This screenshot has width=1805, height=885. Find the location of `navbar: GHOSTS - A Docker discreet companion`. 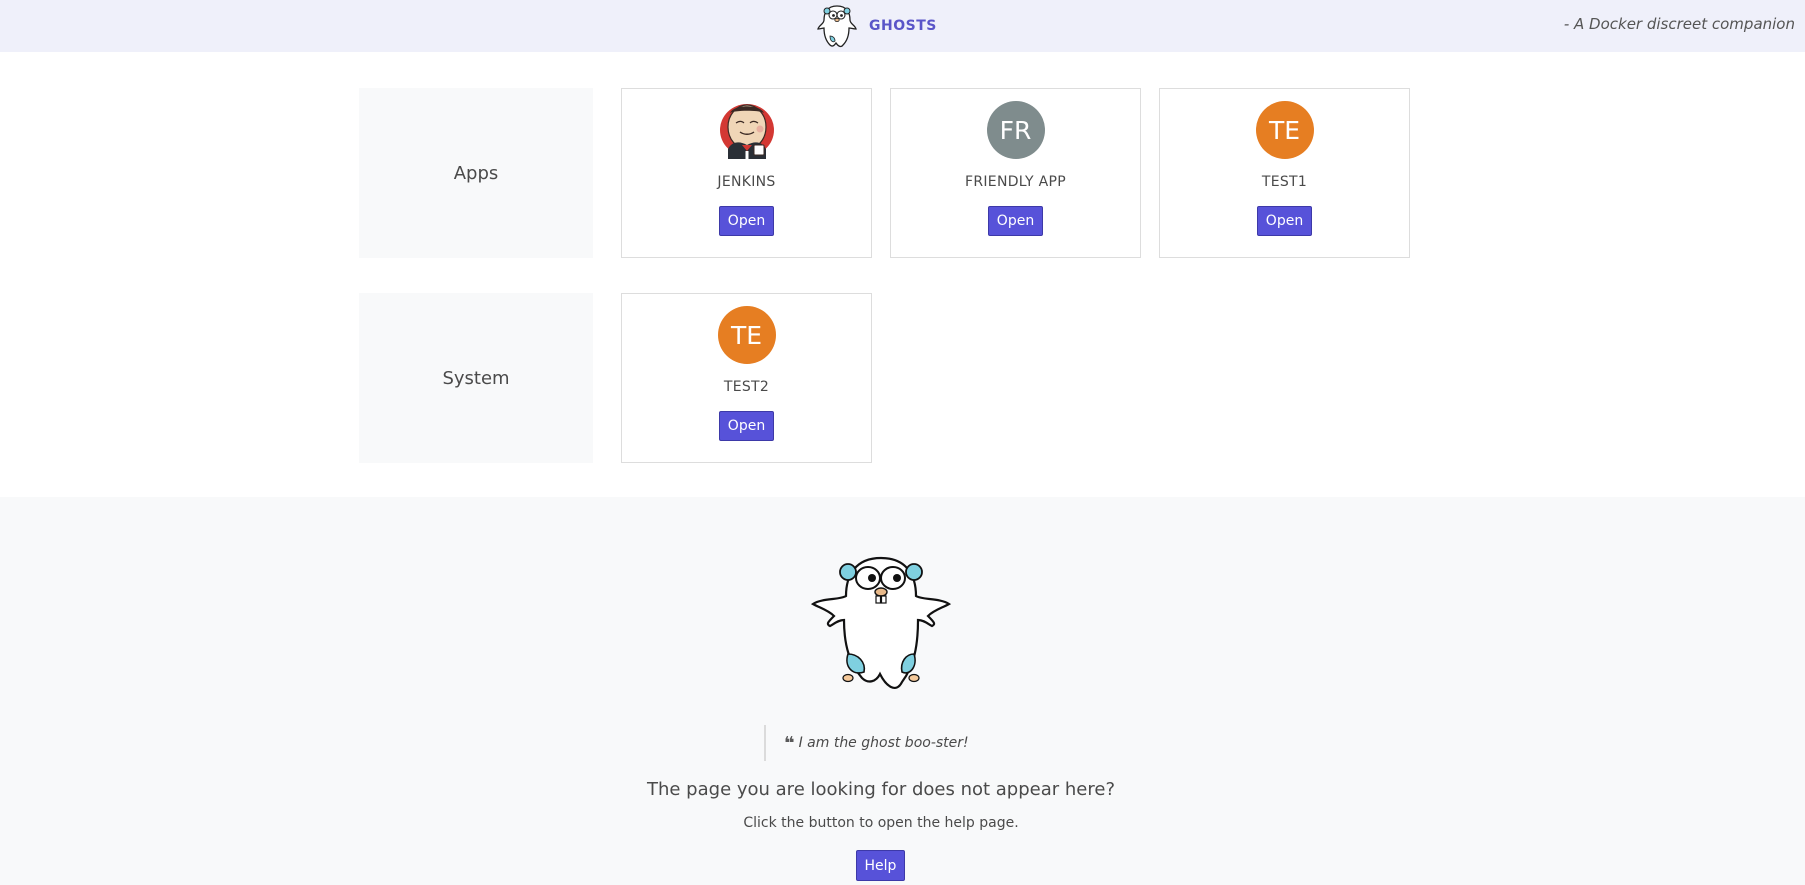

navbar: GHOSTS - A Docker discreet companion is located at coordinates (902, 26).